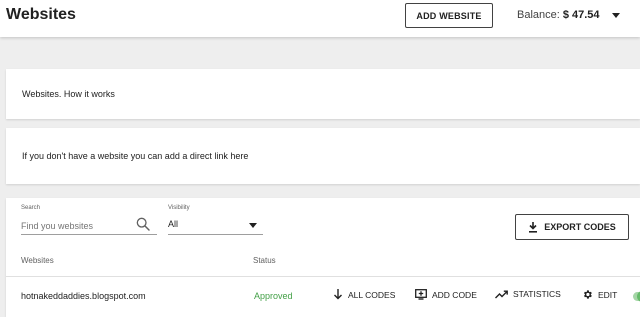 Image resolution: width=640 pixels, height=317 pixels. What do you see at coordinates (31, 208) in the screenshot?
I see `search-label: Search` at bounding box center [31, 208].